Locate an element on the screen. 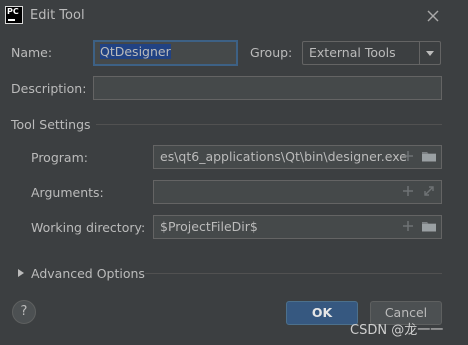 The image size is (468, 345). arguments-input is located at coordinates (297, 192).